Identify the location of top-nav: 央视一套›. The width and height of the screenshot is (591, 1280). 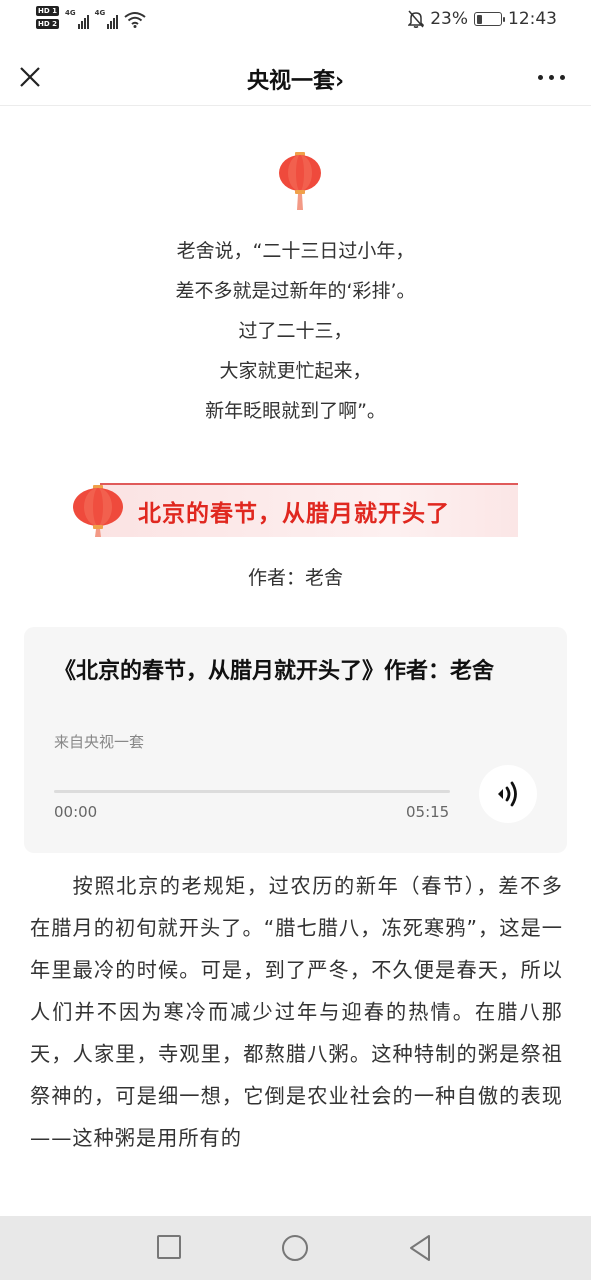
(295, 78).